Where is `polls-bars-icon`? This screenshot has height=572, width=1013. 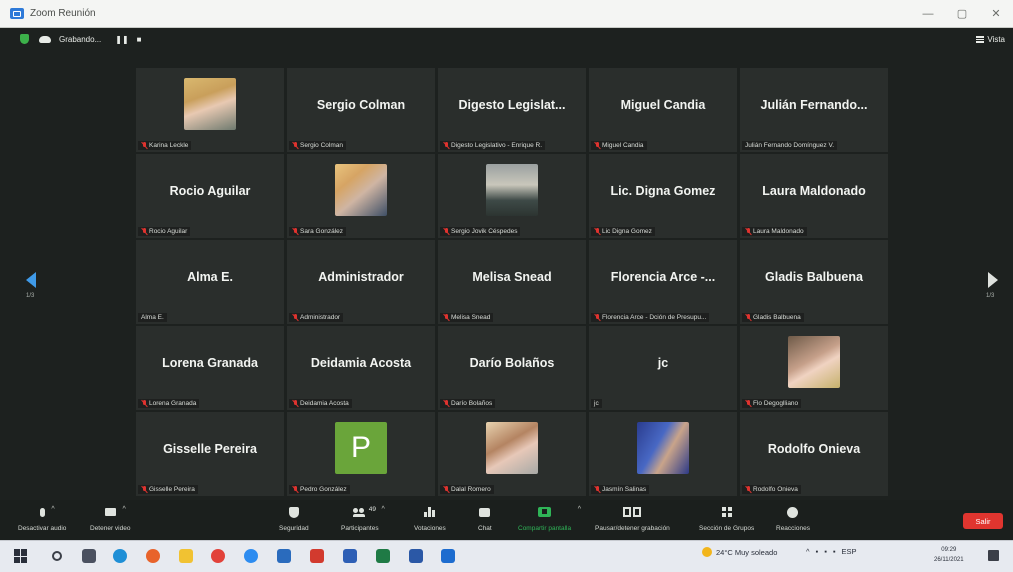 polls-bars-icon is located at coordinates (430, 512).